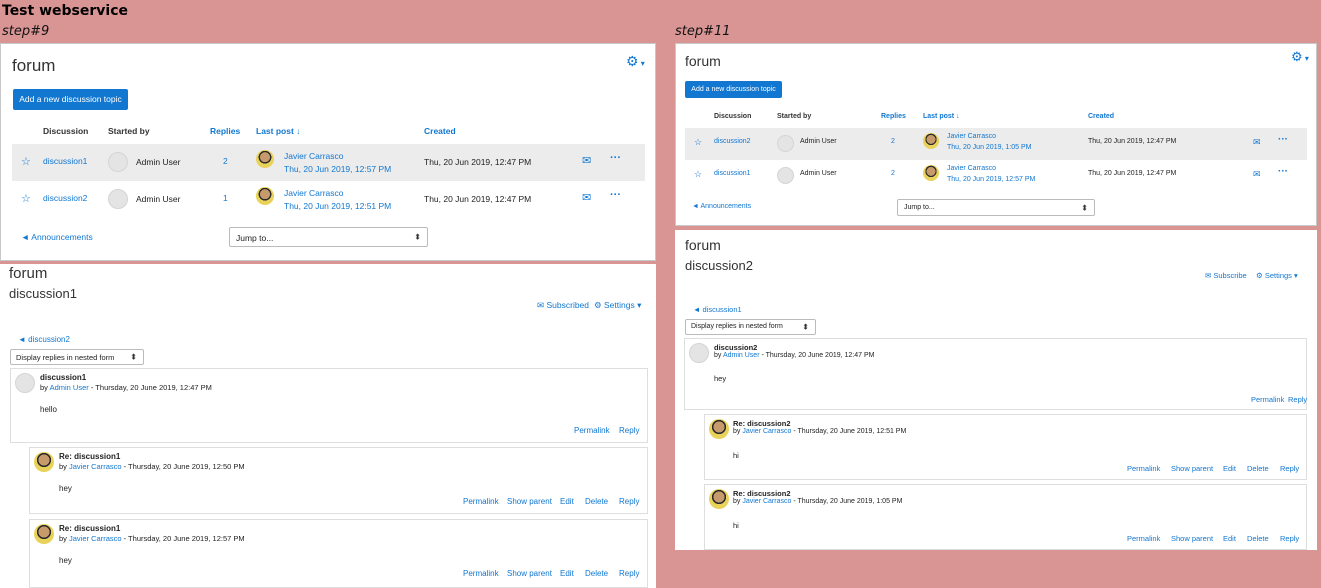  I want to click on last-post-date: Thu, 20 Jun 2019, 1:05 PM, so click(989, 147).